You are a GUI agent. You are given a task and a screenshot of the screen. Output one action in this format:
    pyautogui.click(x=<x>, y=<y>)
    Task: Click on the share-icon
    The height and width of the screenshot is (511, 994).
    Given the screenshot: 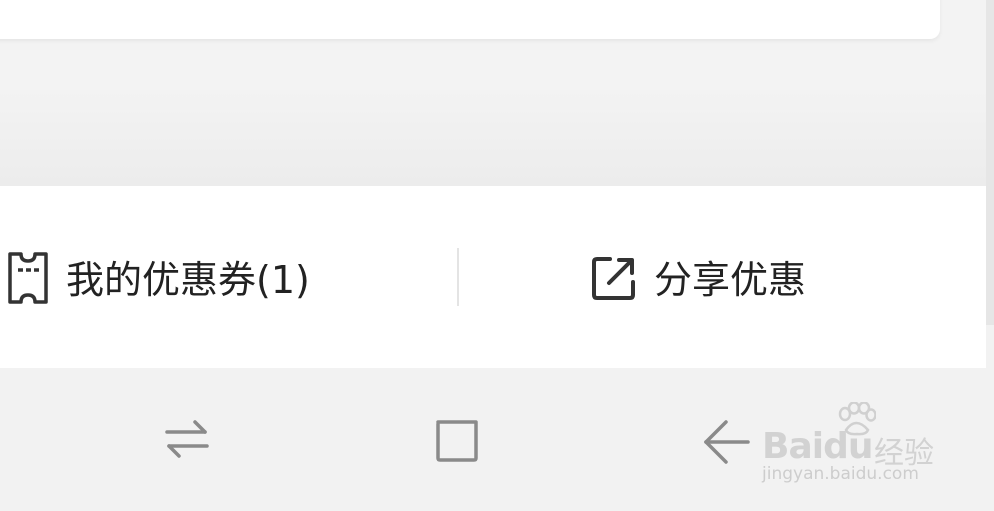 What is the action you would take?
    pyautogui.click(x=614, y=280)
    